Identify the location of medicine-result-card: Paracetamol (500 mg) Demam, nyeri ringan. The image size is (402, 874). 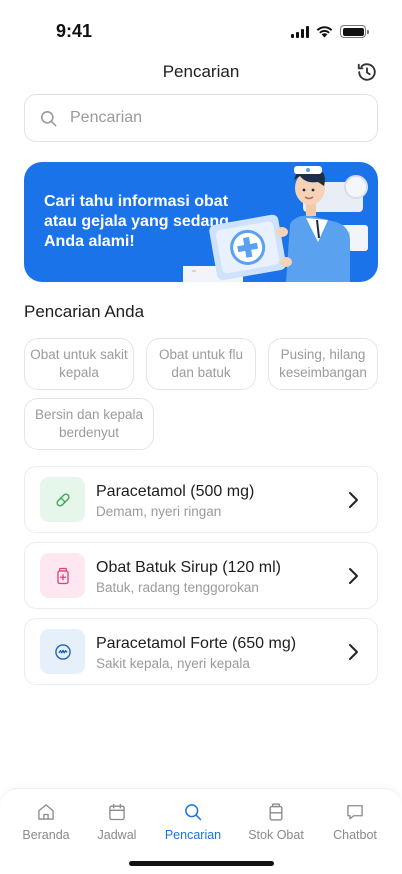
(201, 499).